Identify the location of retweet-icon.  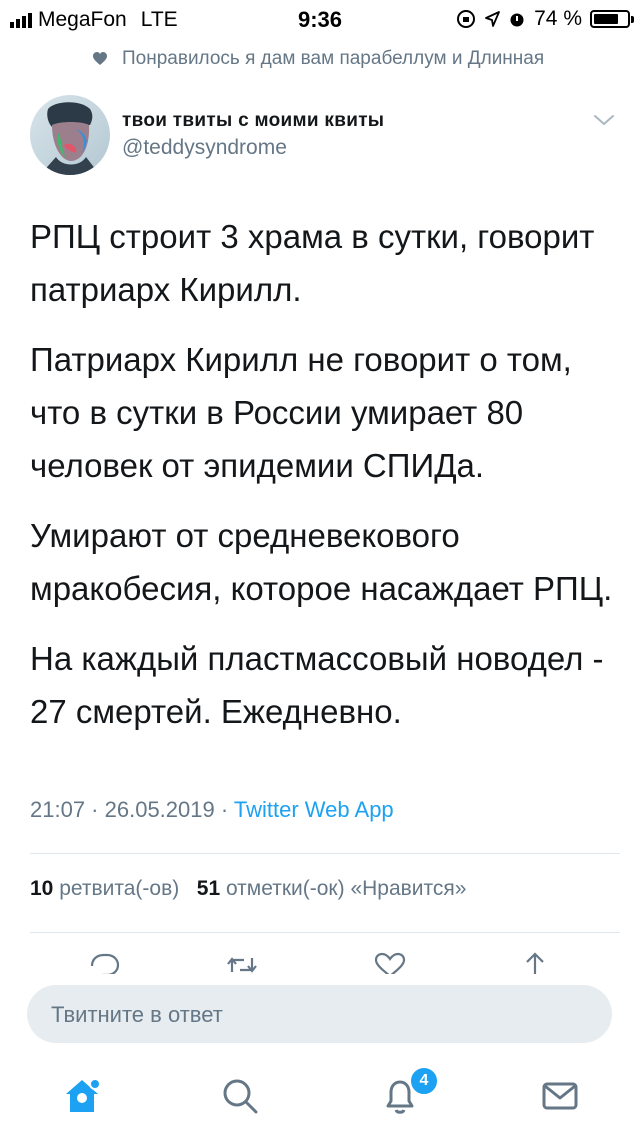
(242, 962).